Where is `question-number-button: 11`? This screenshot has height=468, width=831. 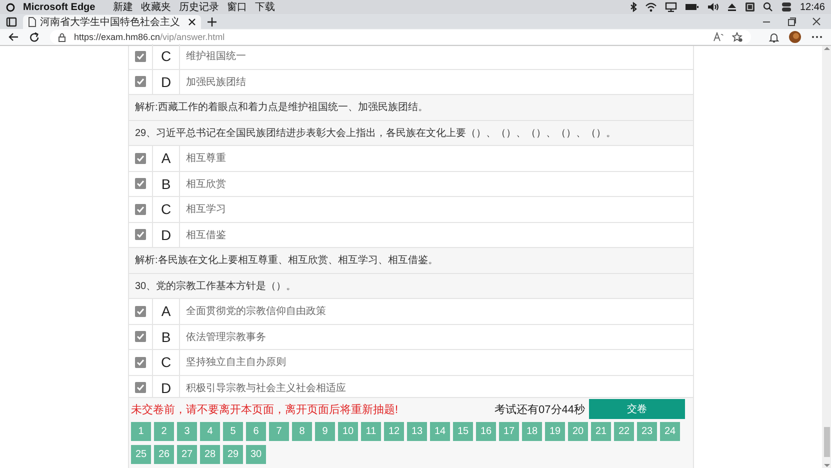
question-number-button: 11 is located at coordinates (371, 431).